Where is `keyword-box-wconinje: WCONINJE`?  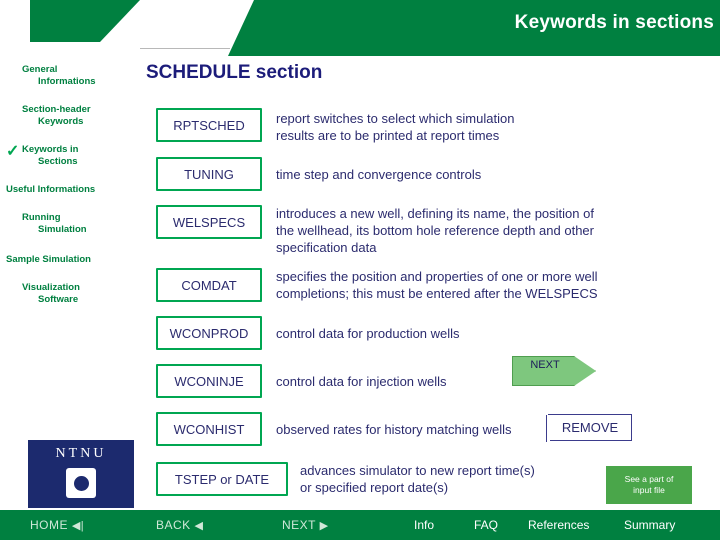 keyword-box-wconinje: WCONINJE is located at coordinates (209, 381).